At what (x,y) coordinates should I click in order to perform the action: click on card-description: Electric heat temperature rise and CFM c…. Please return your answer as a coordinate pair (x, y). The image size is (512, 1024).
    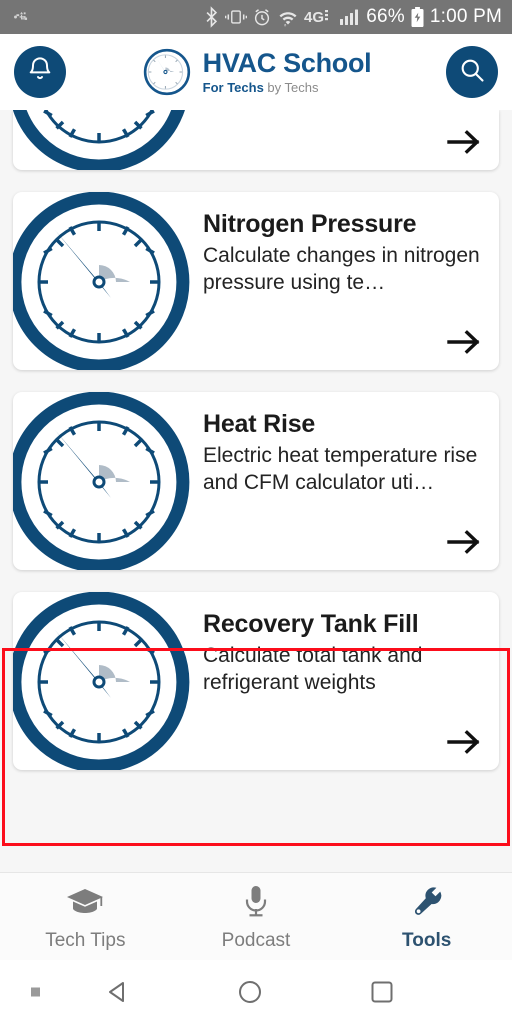
    Looking at the image, I should click on (340, 469).